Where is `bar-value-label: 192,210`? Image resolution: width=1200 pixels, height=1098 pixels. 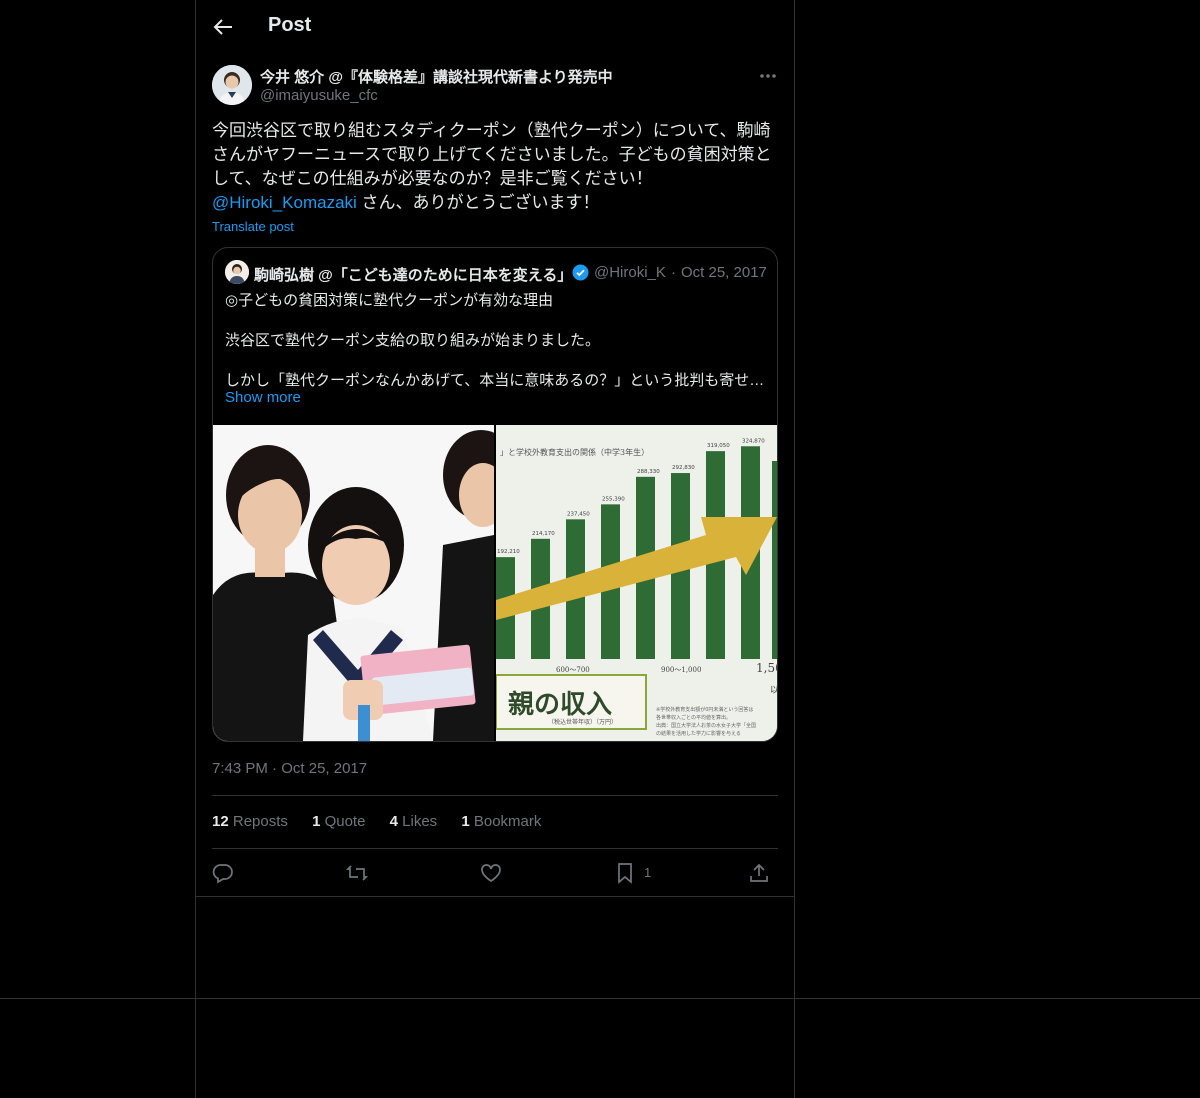 bar-value-label: 192,210 is located at coordinates (508, 552).